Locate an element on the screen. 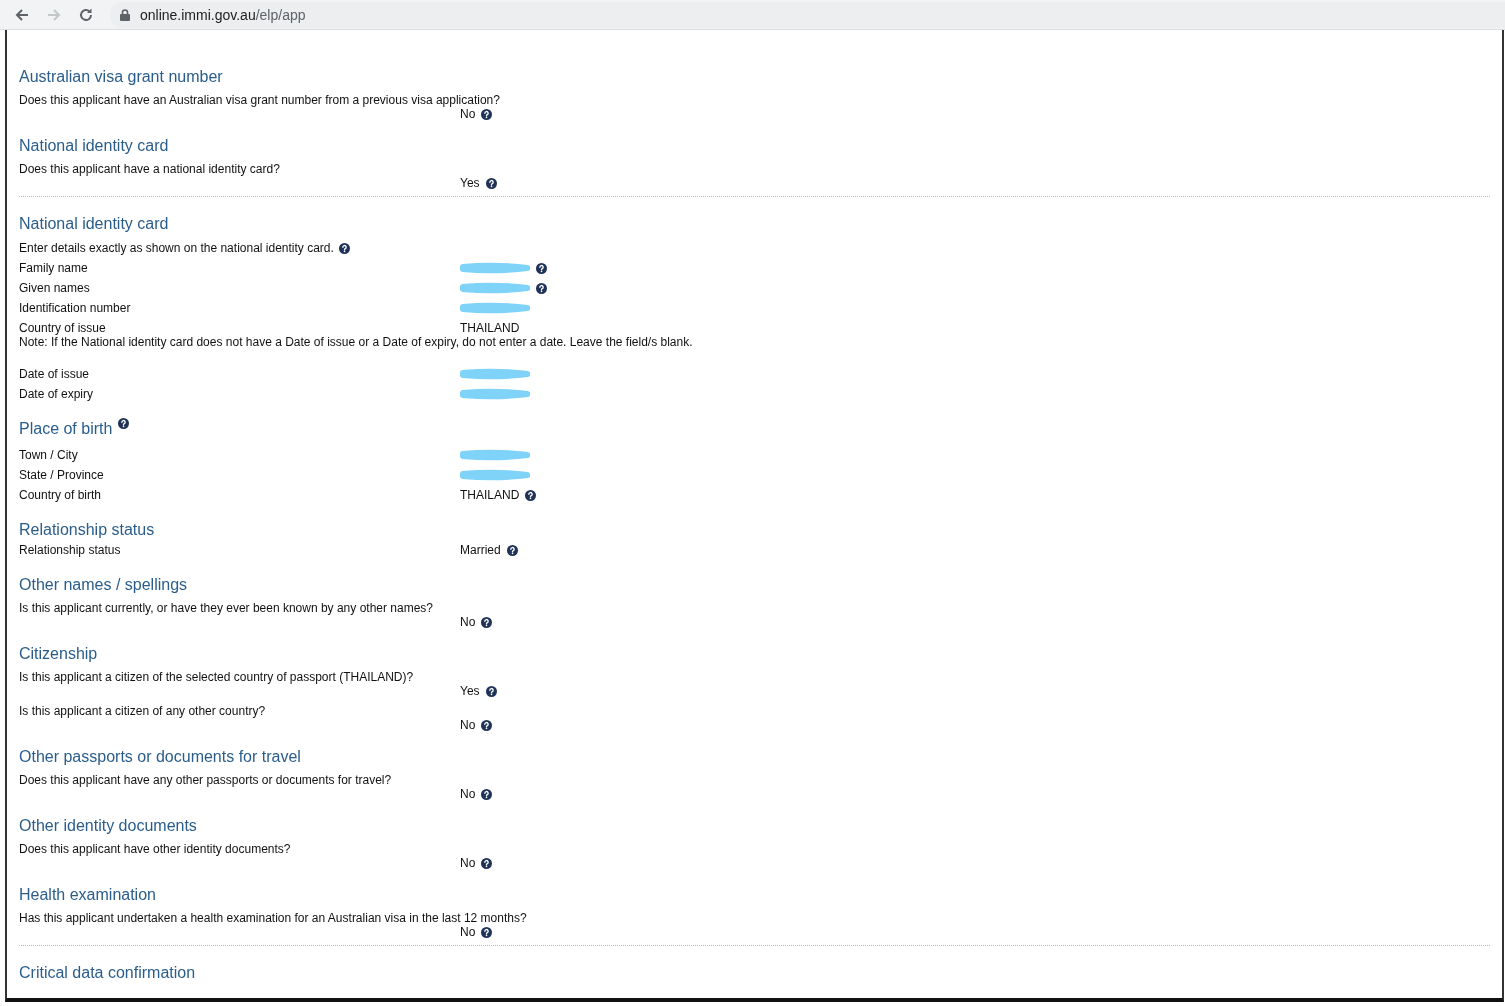 The image size is (1505, 1006). section-heading: Other names / spellings is located at coordinates (103, 585).